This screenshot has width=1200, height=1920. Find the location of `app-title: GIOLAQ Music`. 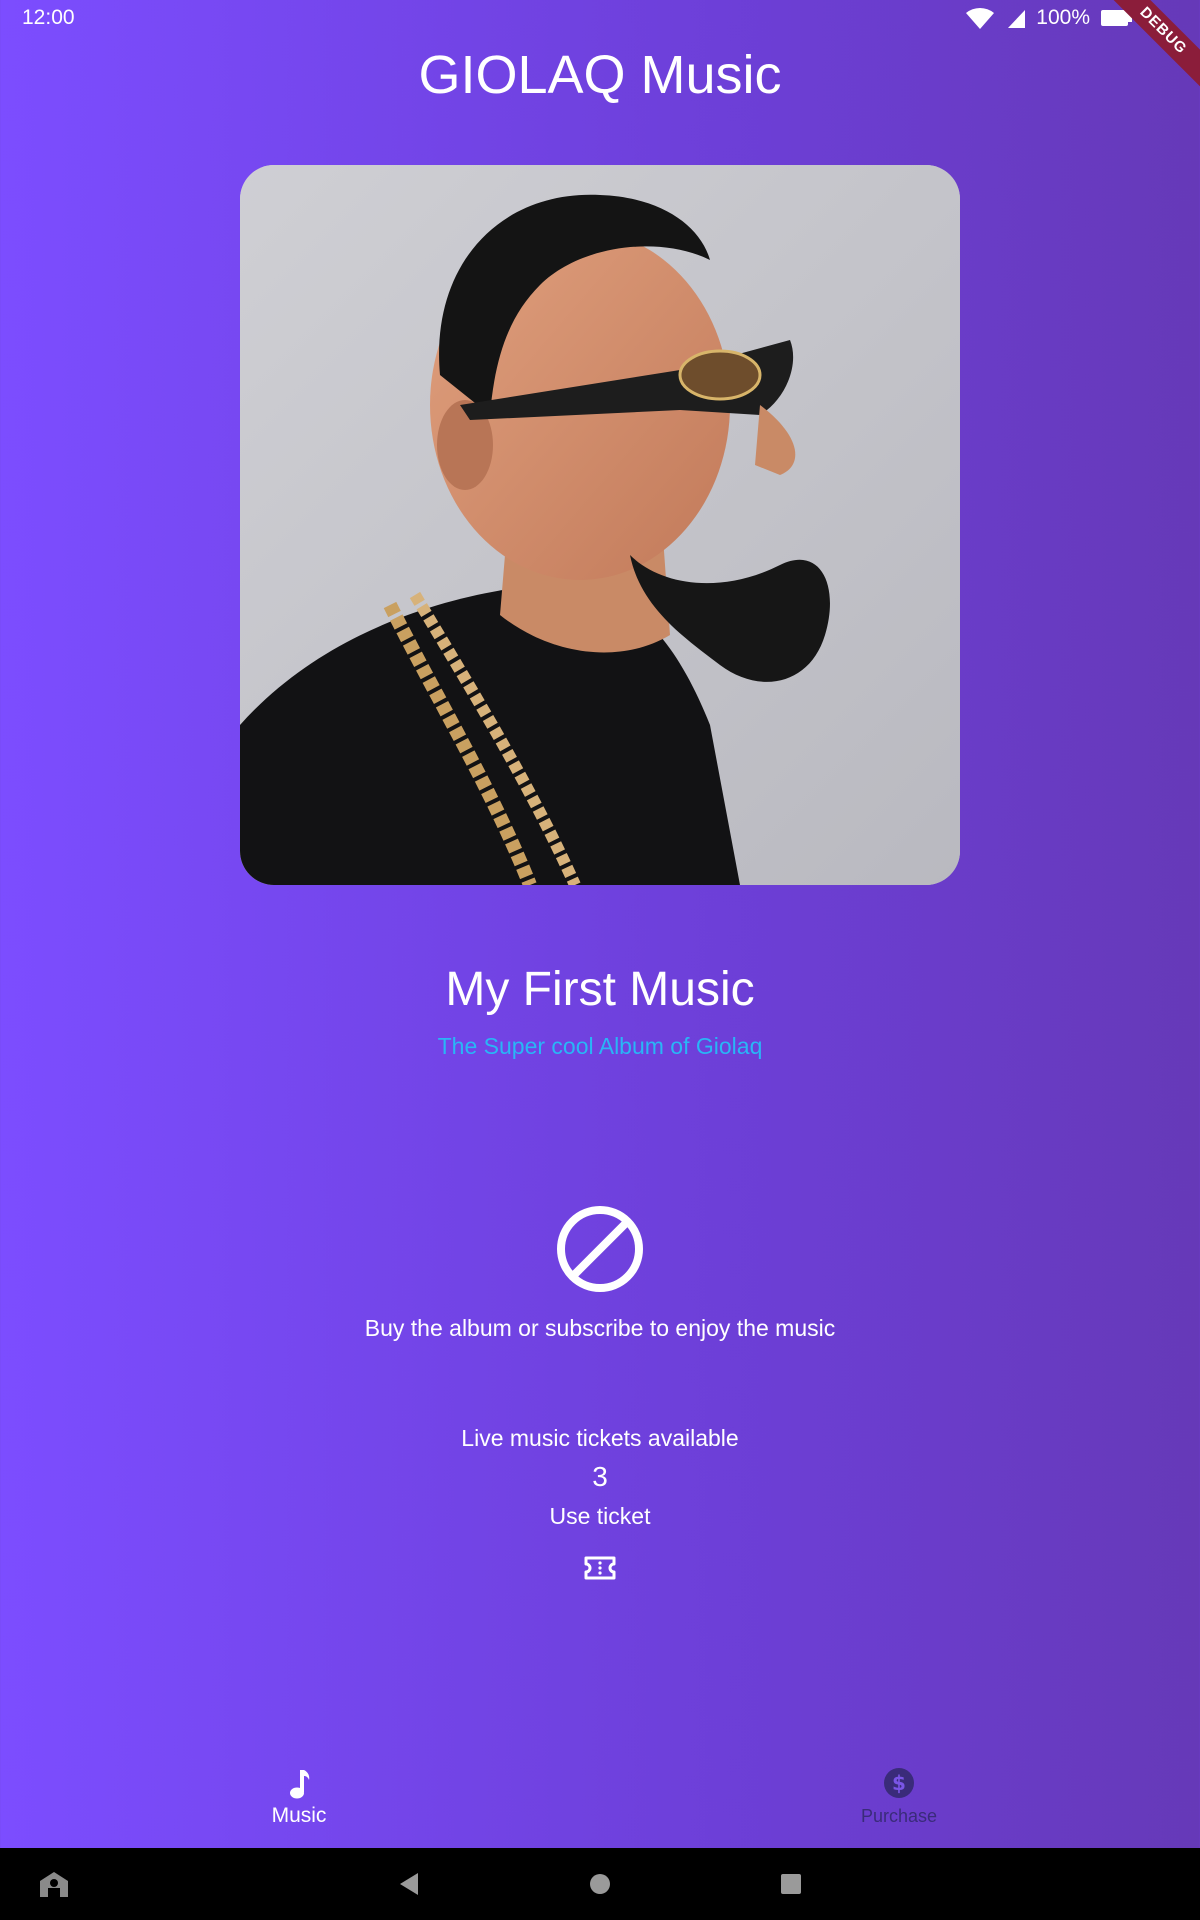

app-title: GIOLAQ Music is located at coordinates (600, 75).